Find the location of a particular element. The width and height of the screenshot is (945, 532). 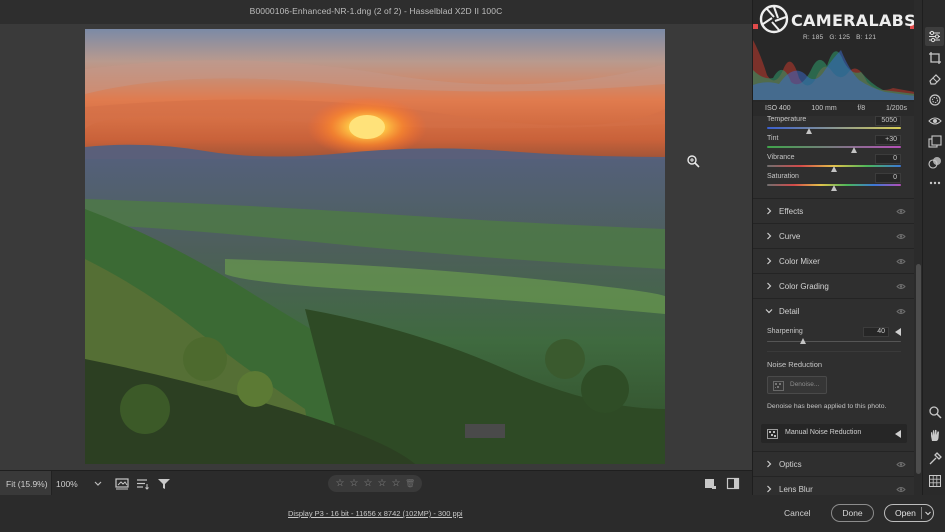

exif-shutter: 1/200s is located at coordinates (896, 108).